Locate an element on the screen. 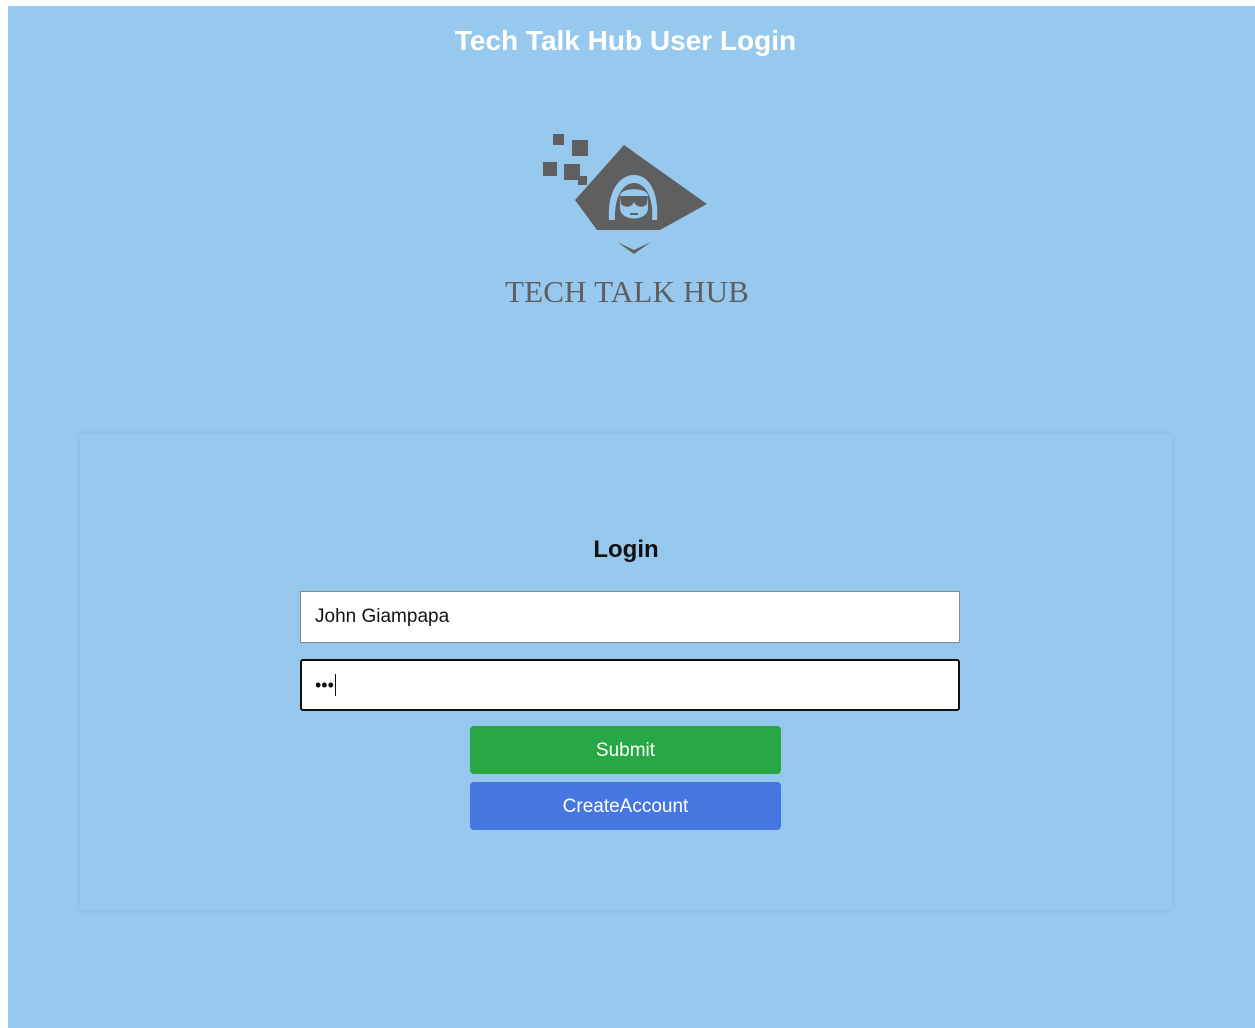 This screenshot has height=1028, width=1255. page-title: Tech Talk Hub User Login is located at coordinates (625, 40).